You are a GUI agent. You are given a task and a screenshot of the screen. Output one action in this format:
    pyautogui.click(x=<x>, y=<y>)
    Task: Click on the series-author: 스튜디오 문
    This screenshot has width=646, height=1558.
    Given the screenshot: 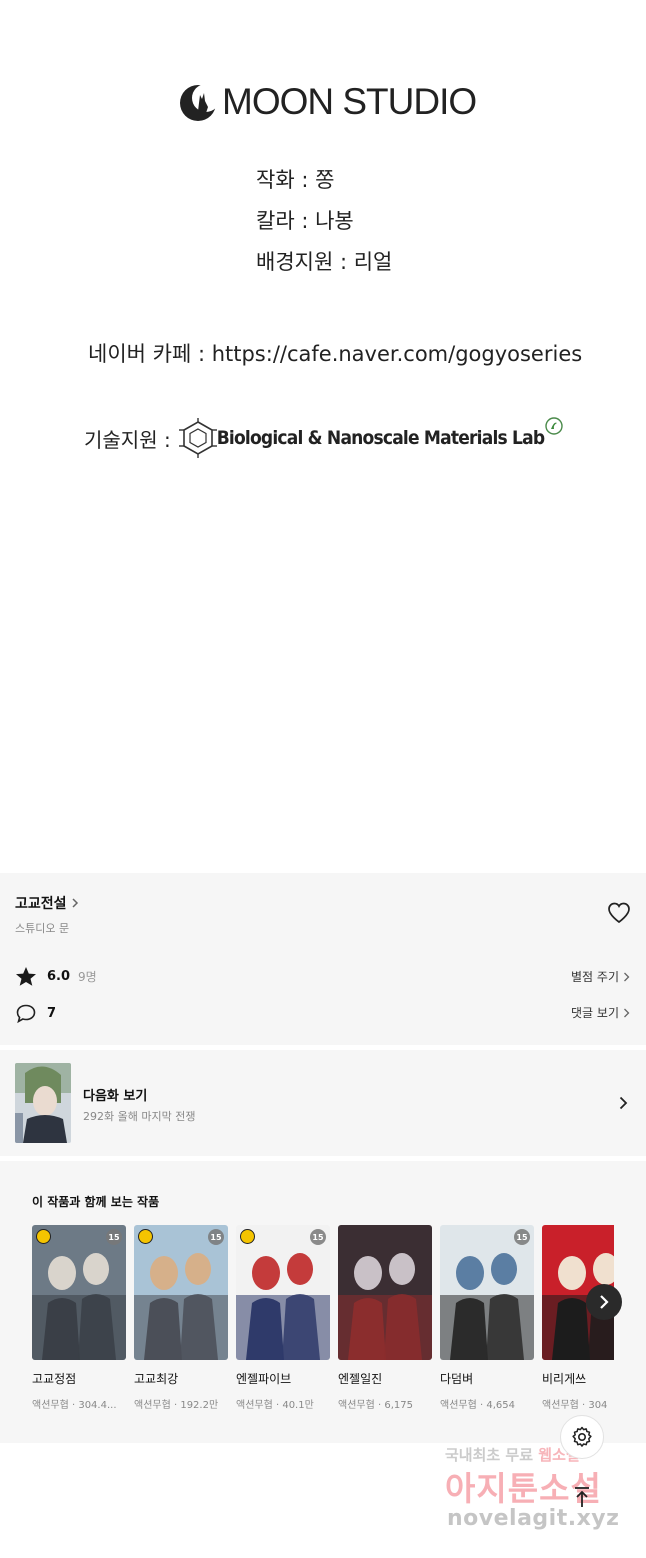 What is the action you would take?
    pyautogui.click(x=42, y=928)
    